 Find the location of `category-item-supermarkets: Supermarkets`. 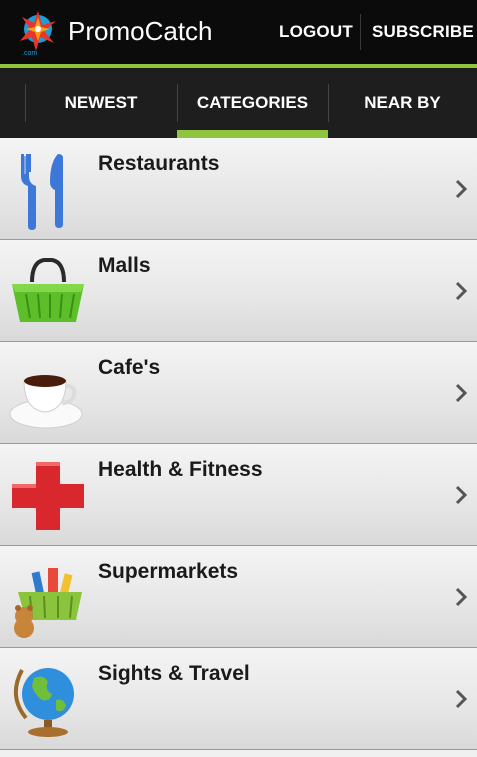

category-item-supermarkets: Supermarkets is located at coordinates (238, 597).